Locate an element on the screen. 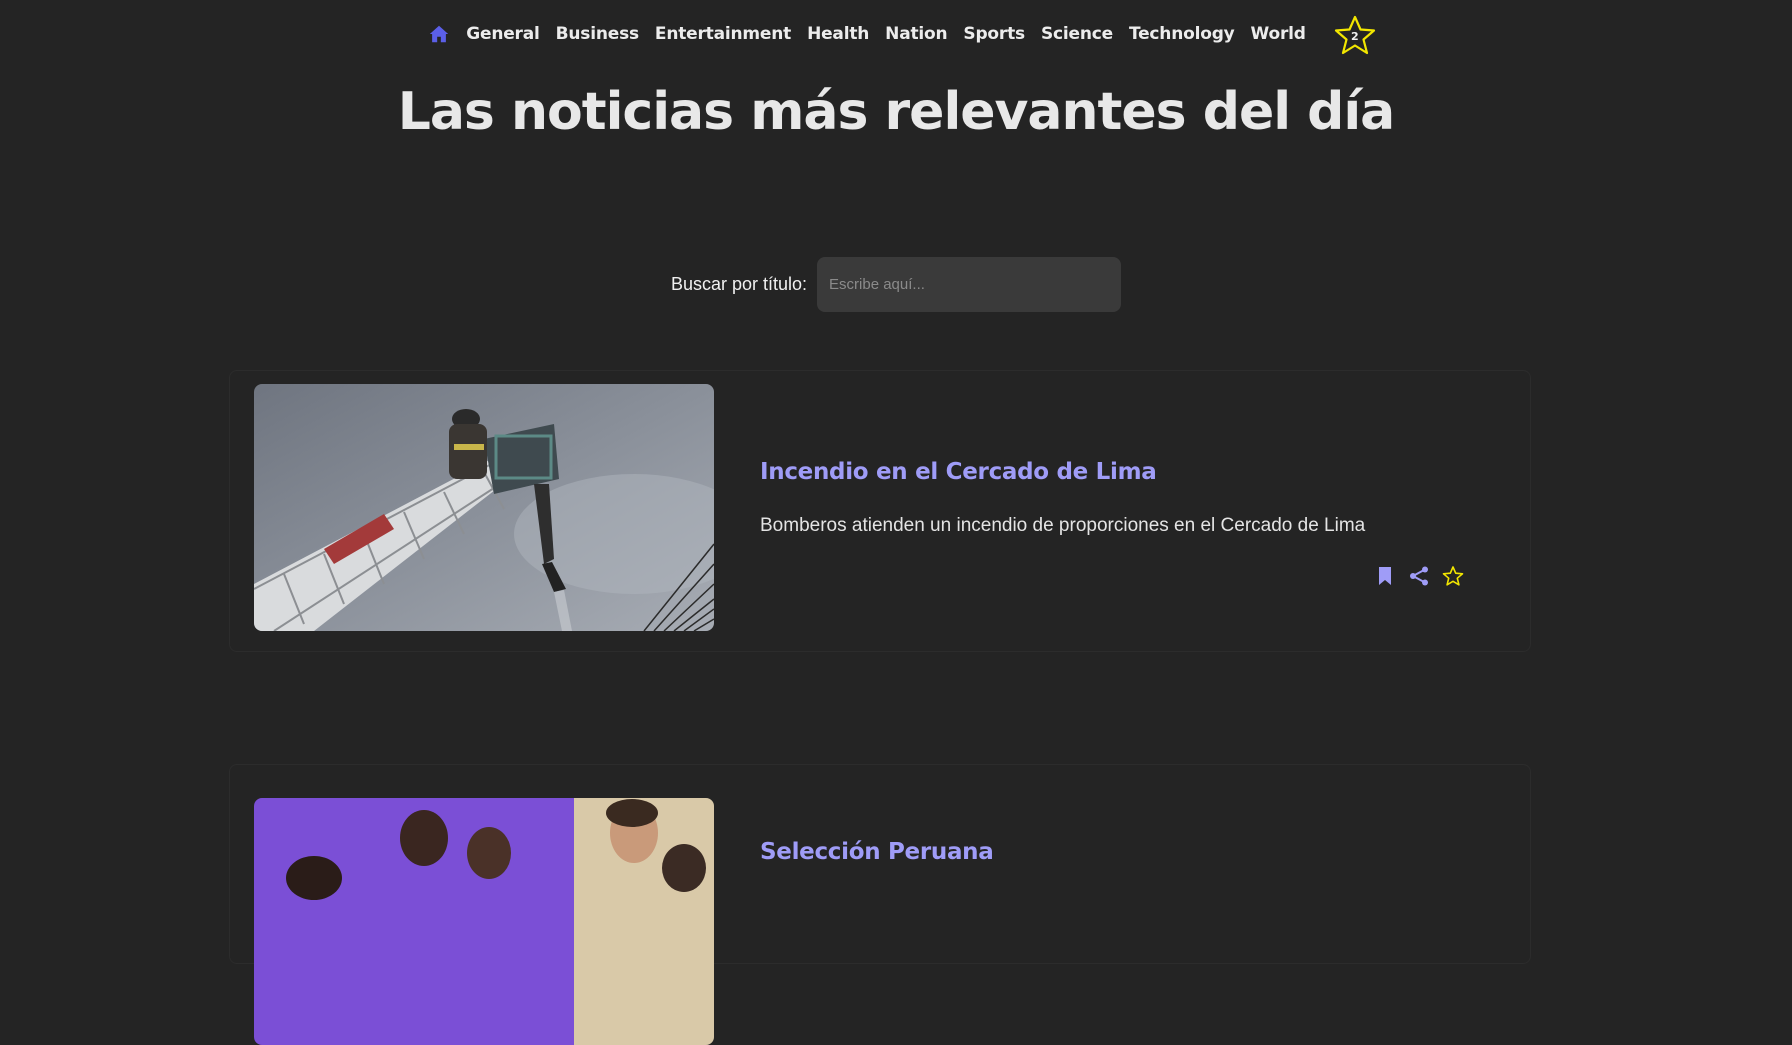  news-card-body: Selección Peruana is located at coordinates (877, 852).